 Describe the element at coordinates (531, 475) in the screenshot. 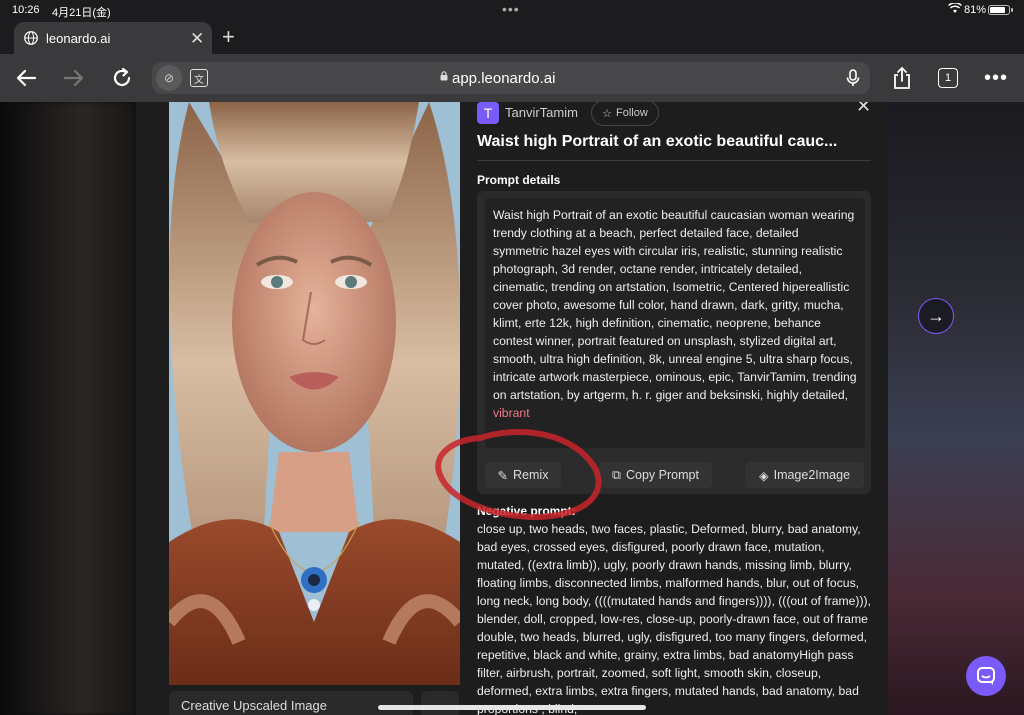

I see `remix-label: Remix` at that location.